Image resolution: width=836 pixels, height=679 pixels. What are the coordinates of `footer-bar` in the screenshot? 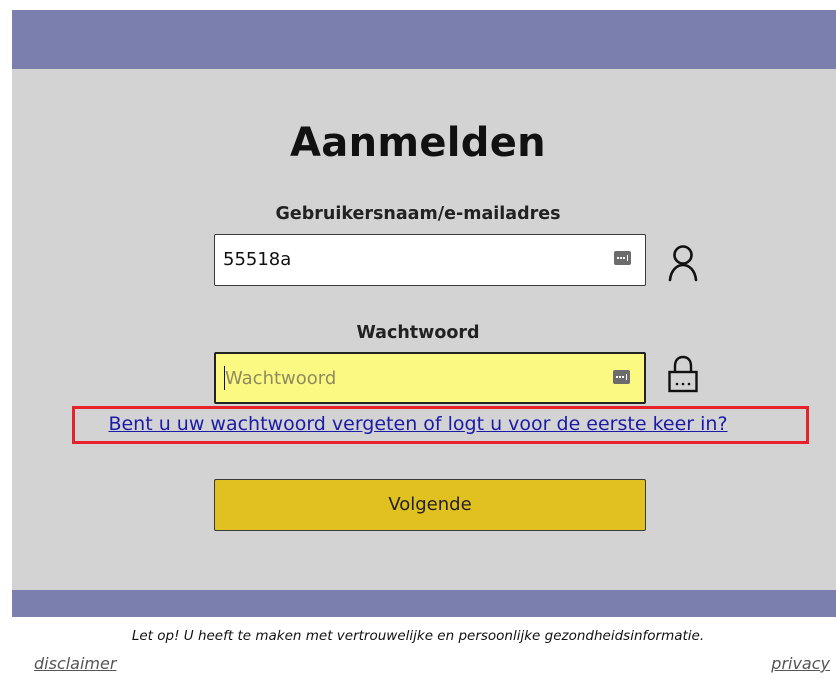 It's located at (424, 603).